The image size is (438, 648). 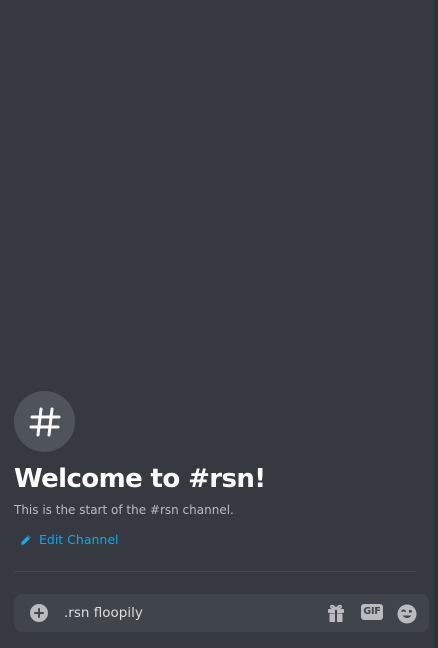 What do you see at coordinates (215, 571) in the screenshot?
I see `divider` at bounding box center [215, 571].